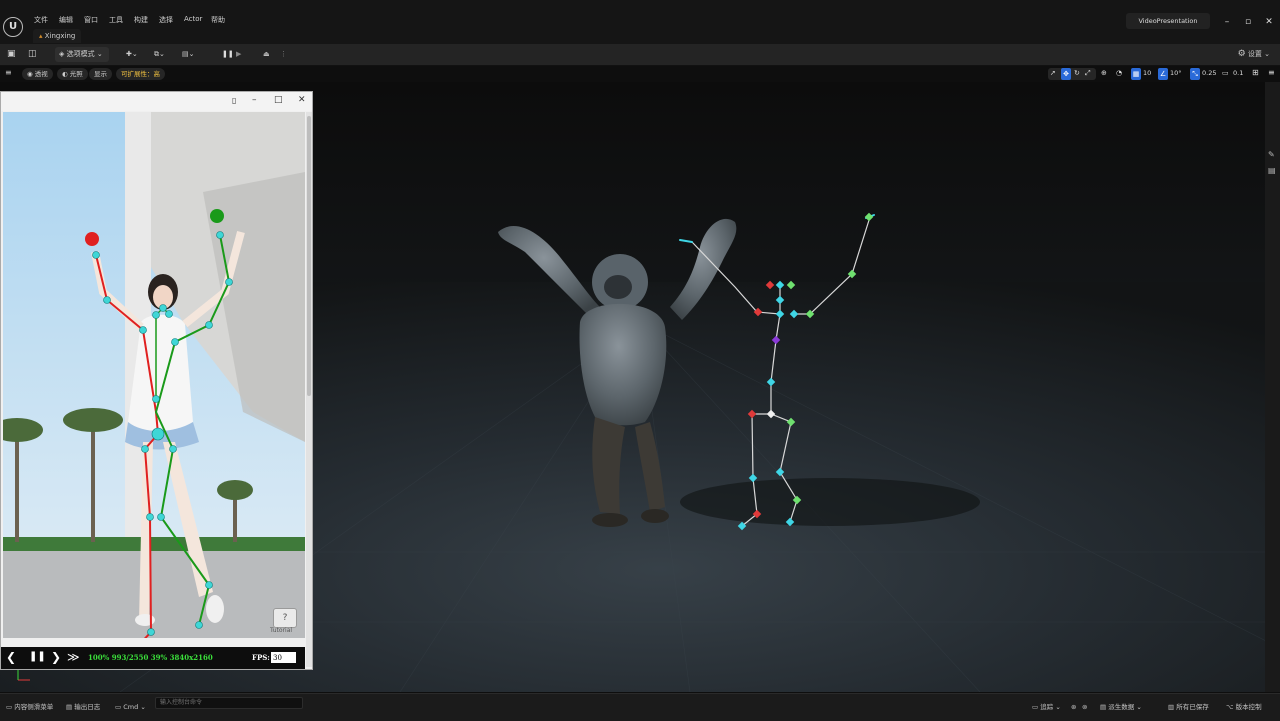 This screenshot has height=721, width=1280. I want to click on unreal-logo: U, so click(13, 27).